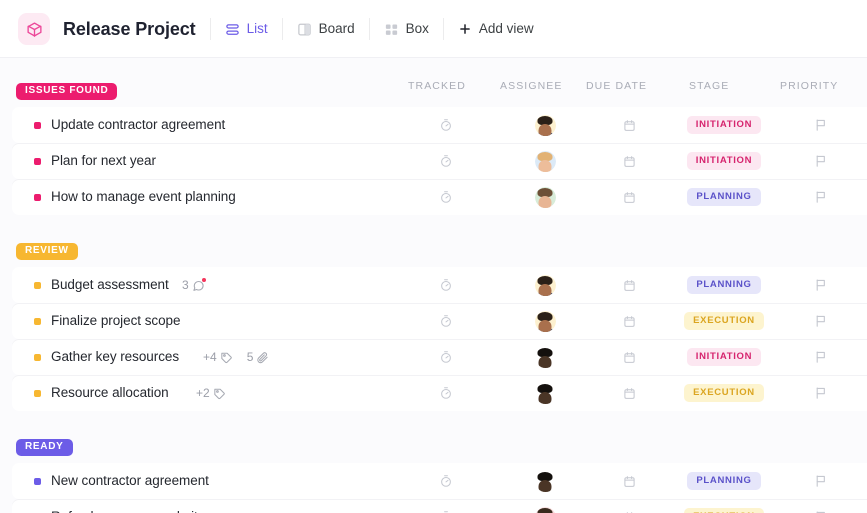  What do you see at coordinates (110, 284) in the screenshot?
I see `task-name: Budget assessment` at bounding box center [110, 284].